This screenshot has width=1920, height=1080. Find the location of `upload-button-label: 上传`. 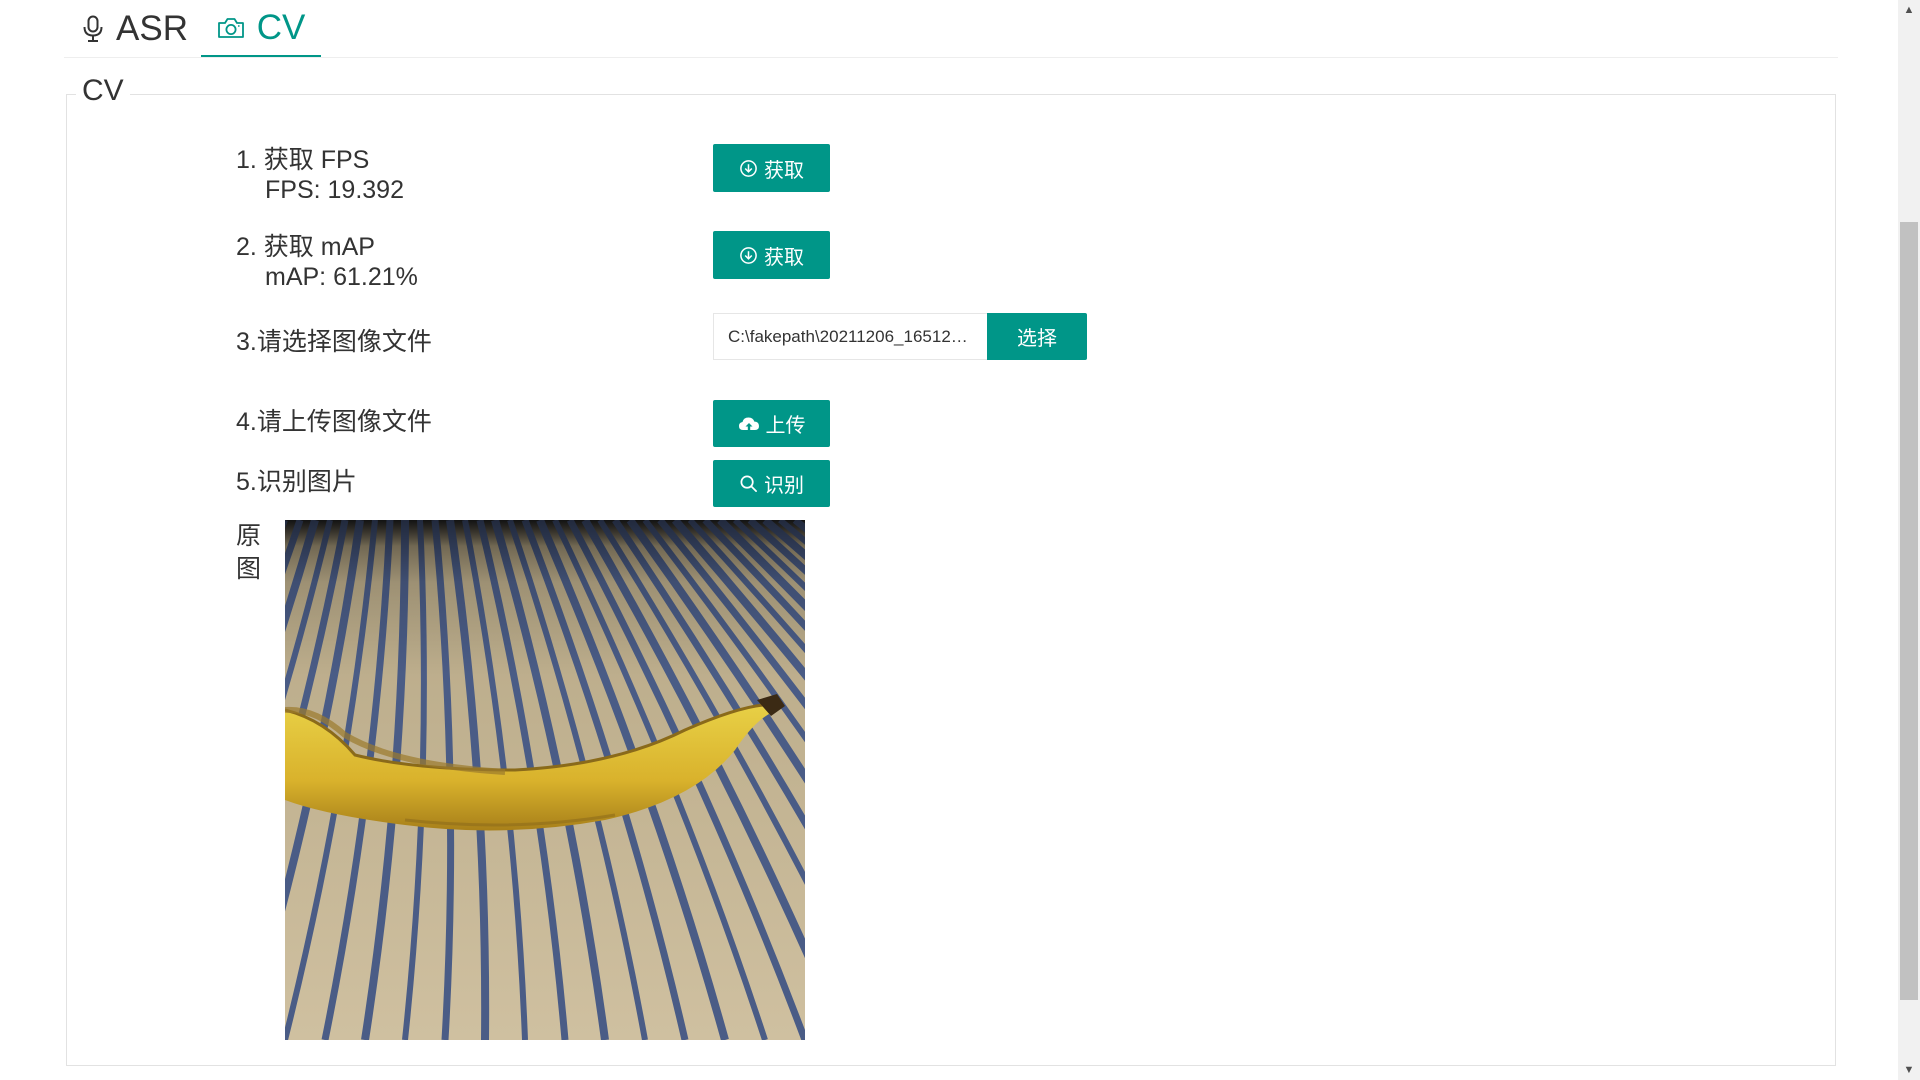

upload-button-label: 上传 is located at coordinates (785, 426).